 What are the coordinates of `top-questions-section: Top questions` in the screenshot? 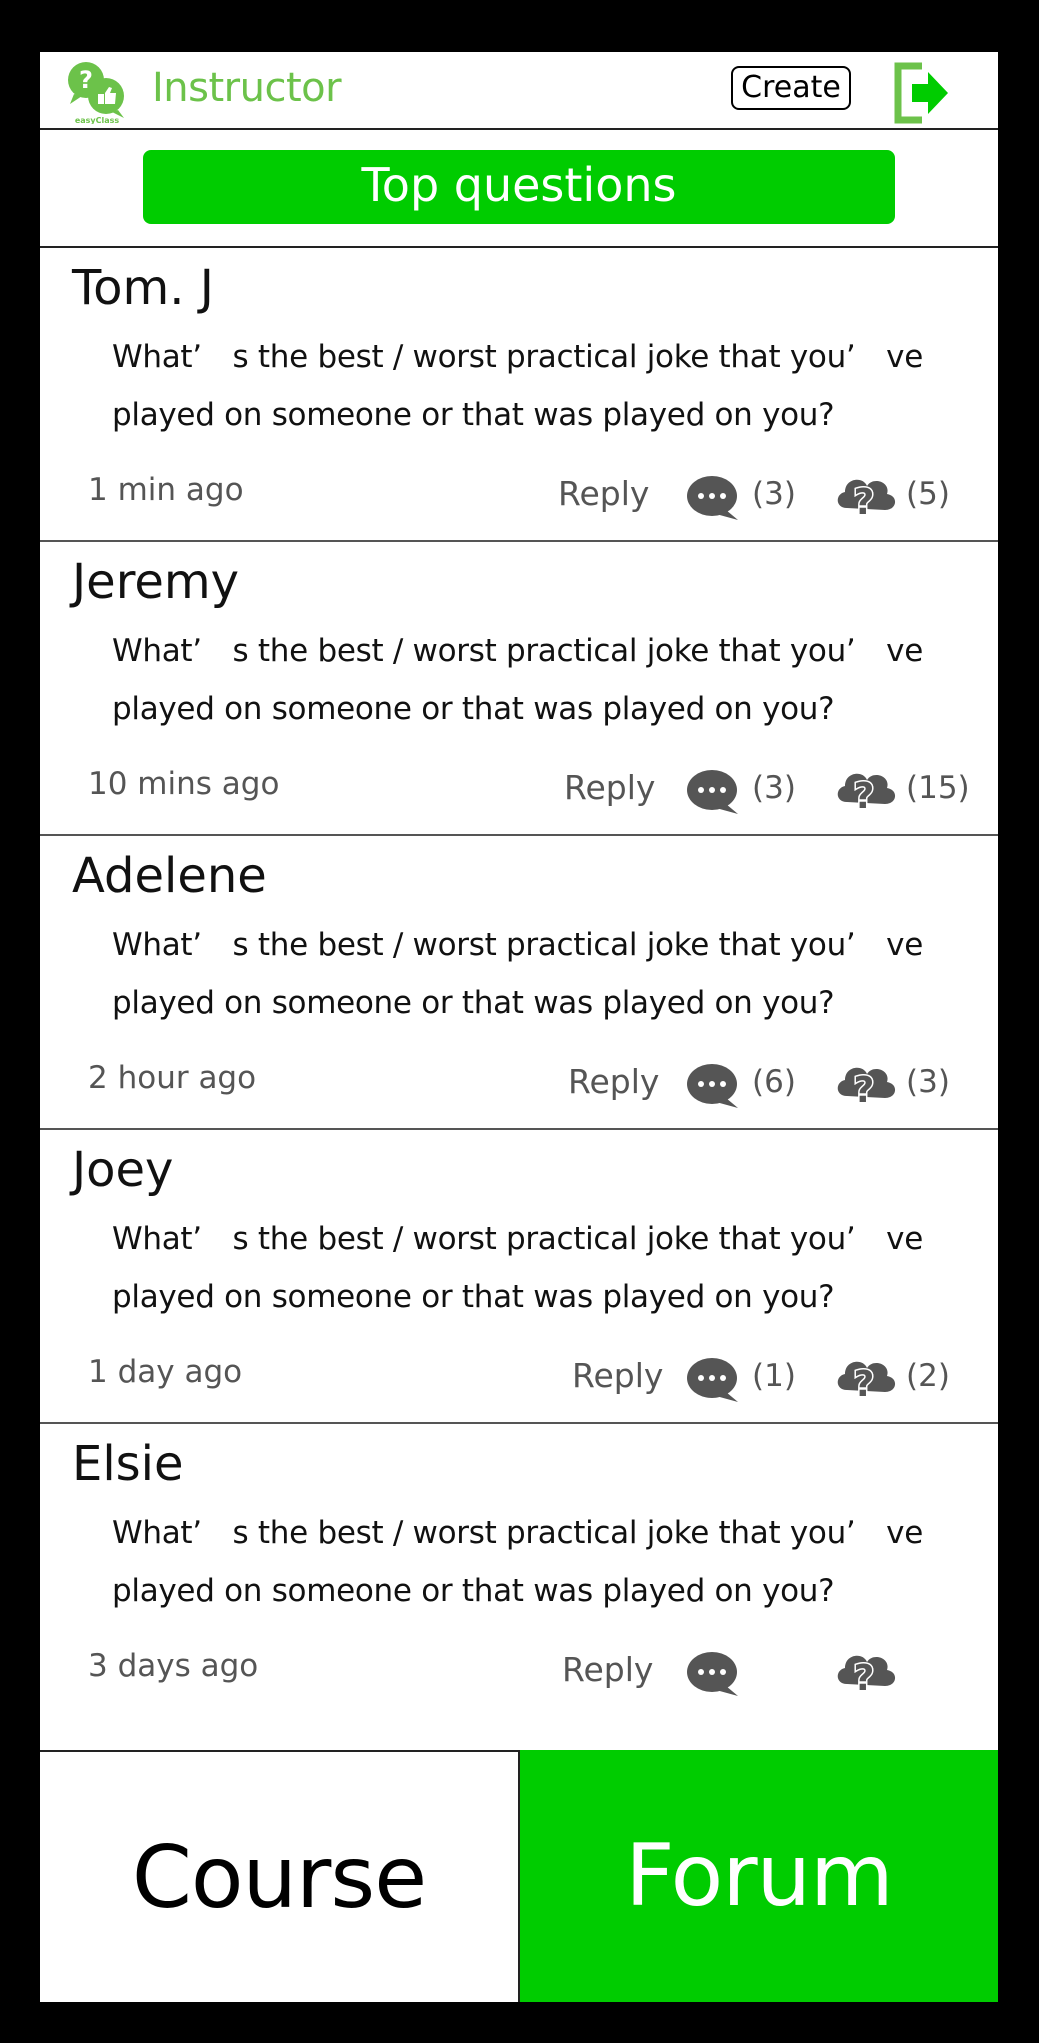 It's located at (519, 189).